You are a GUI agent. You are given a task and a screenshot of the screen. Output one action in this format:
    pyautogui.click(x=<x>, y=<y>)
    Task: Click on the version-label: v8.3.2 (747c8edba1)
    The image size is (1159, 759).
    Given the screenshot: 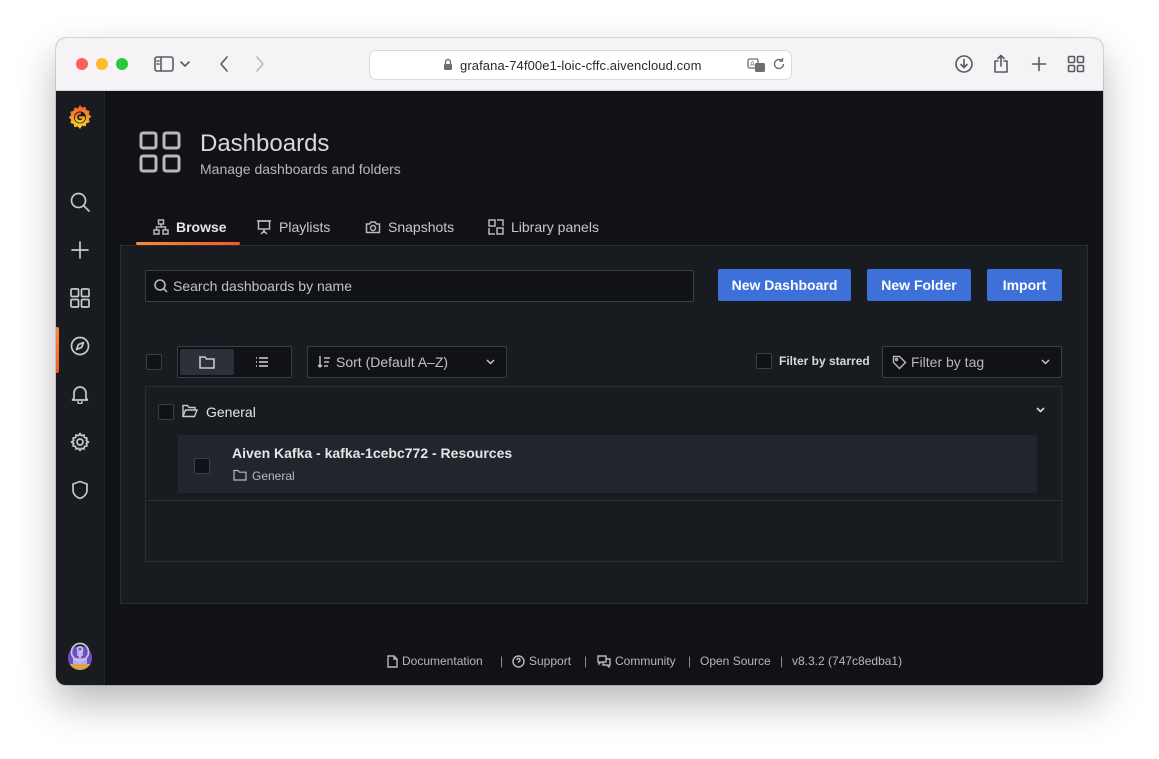 What is the action you would take?
    pyautogui.click(x=847, y=661)
    